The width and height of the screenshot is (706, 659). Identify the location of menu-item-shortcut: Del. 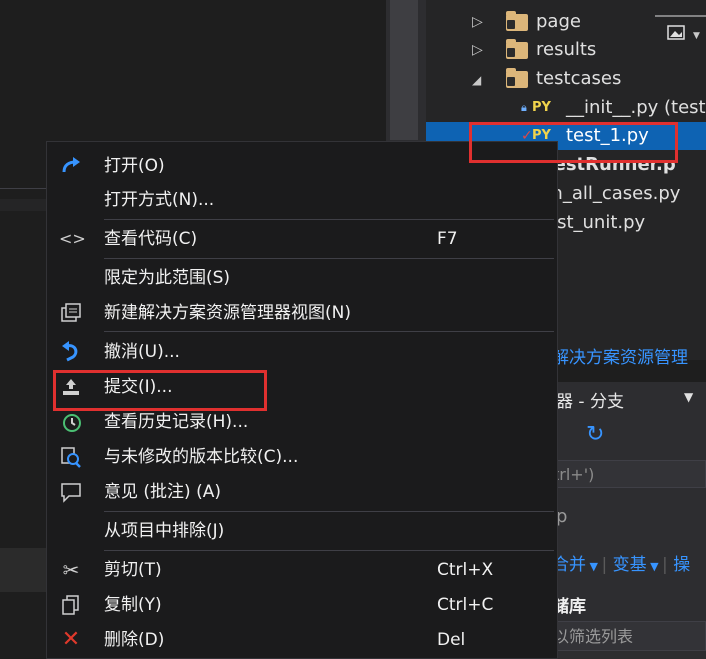
(451, 640).